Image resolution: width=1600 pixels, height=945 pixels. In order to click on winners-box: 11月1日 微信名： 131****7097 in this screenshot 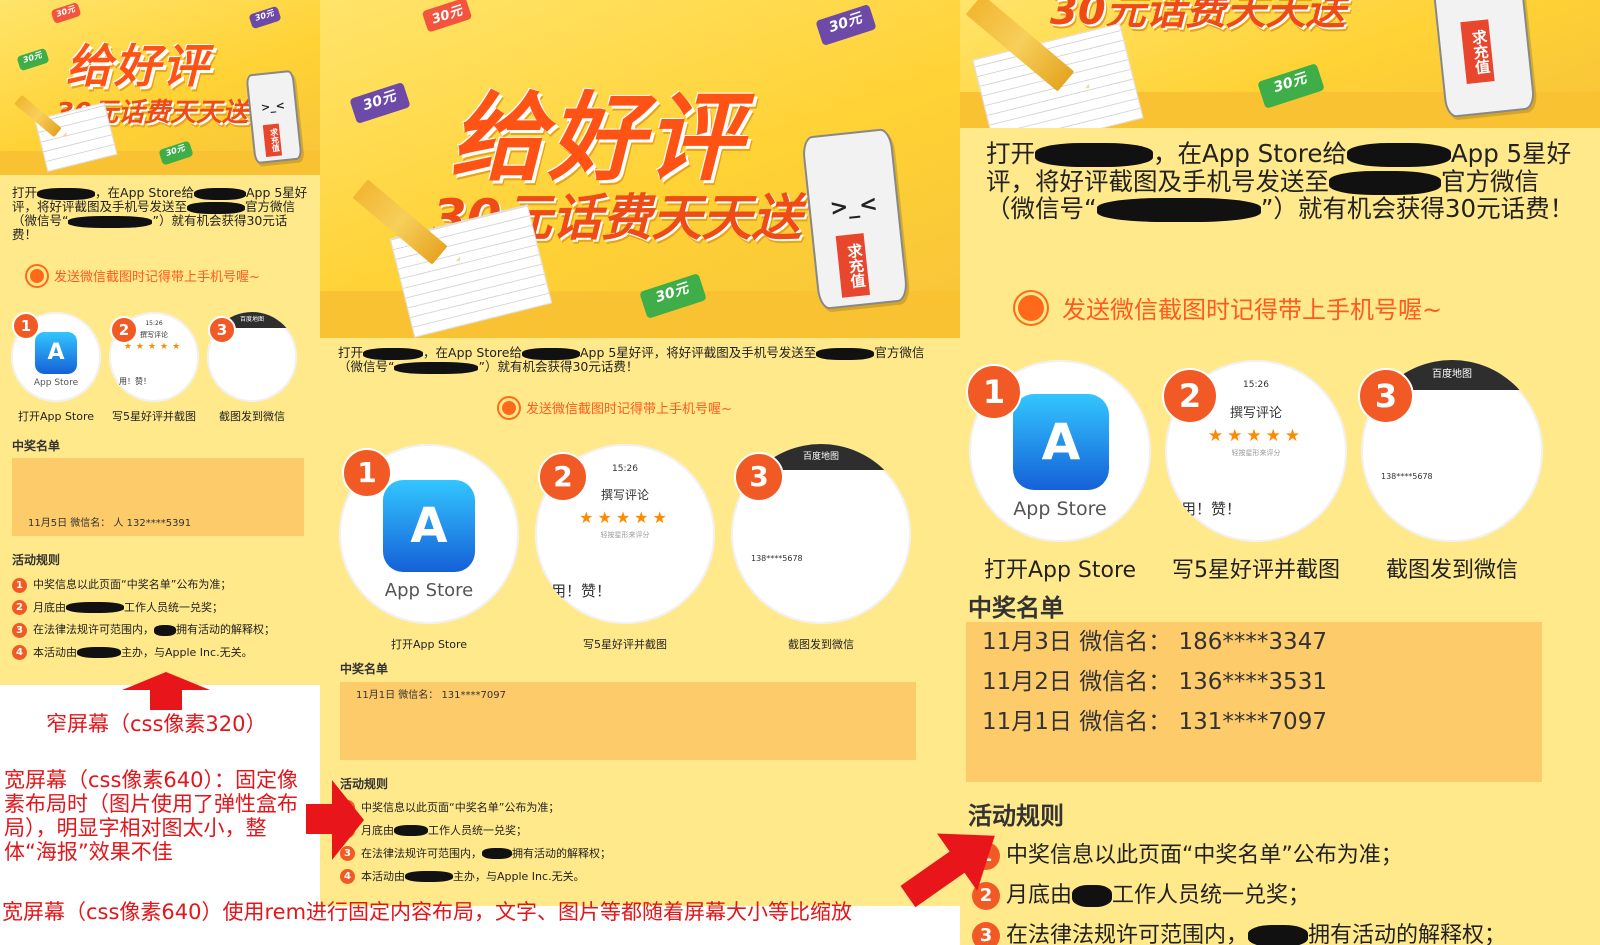, I will do `click(628, 721)`.